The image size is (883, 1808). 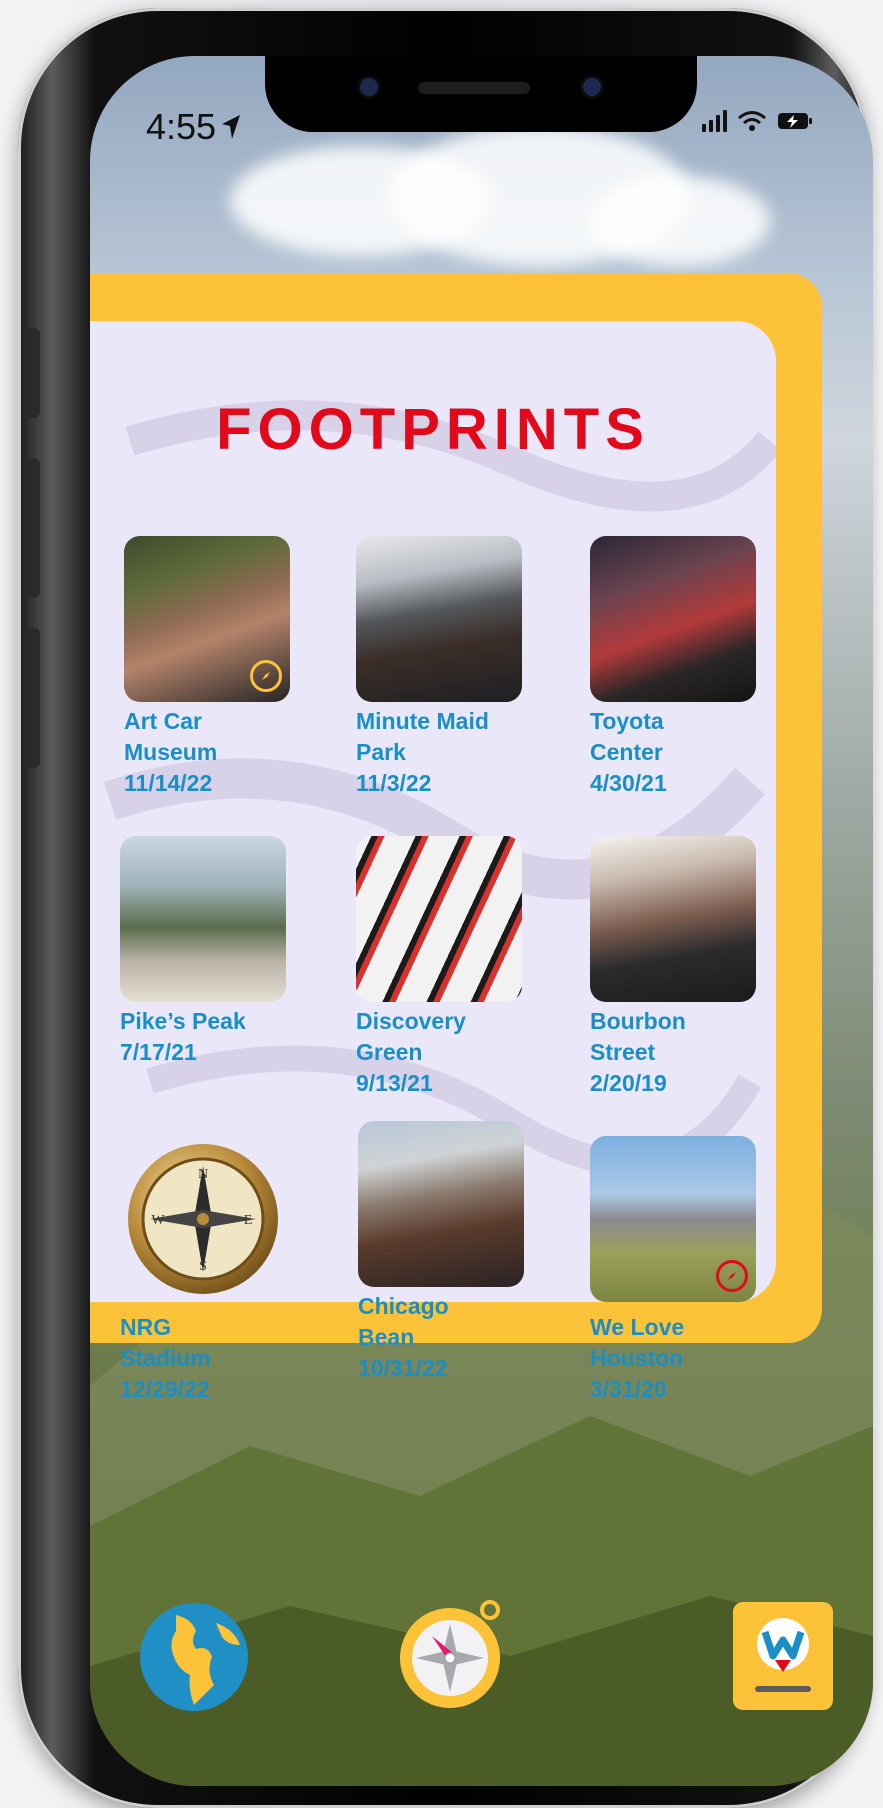 What do you see at coordinates (680, 221) in the screenshot?
I see `cloud` at bounding box center [680, 221].